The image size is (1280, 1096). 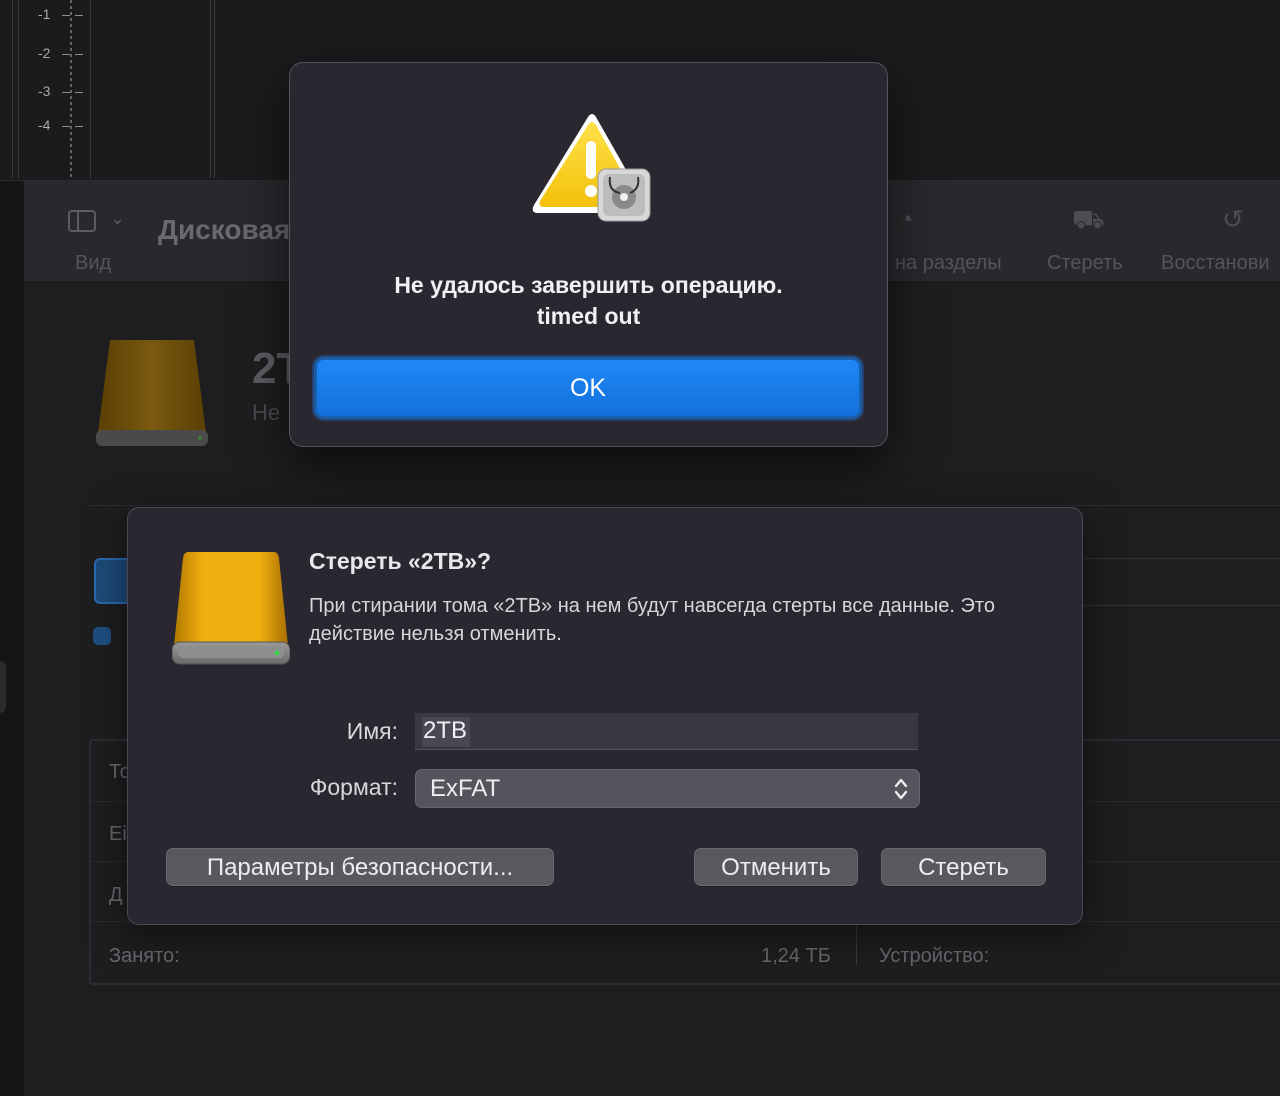 I want to click on info-label: Д, so click(x=116, y=895).